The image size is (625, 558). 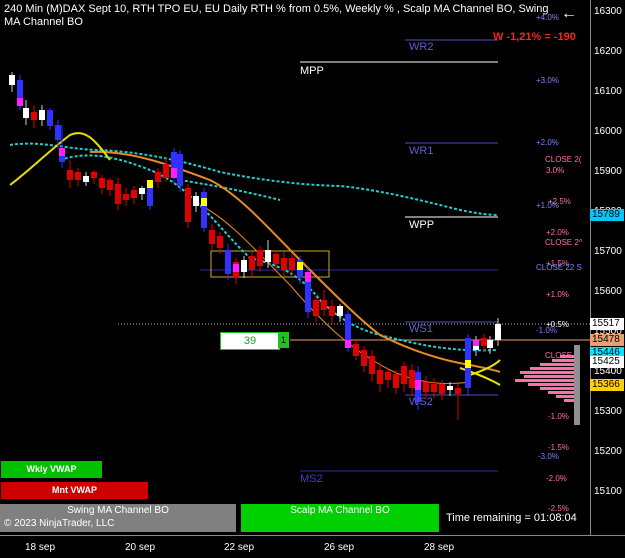 What do you see at coordinates (339, 547) in the screenshot?
I see `date-label: 26 sep` at bounding box center [339, 547].